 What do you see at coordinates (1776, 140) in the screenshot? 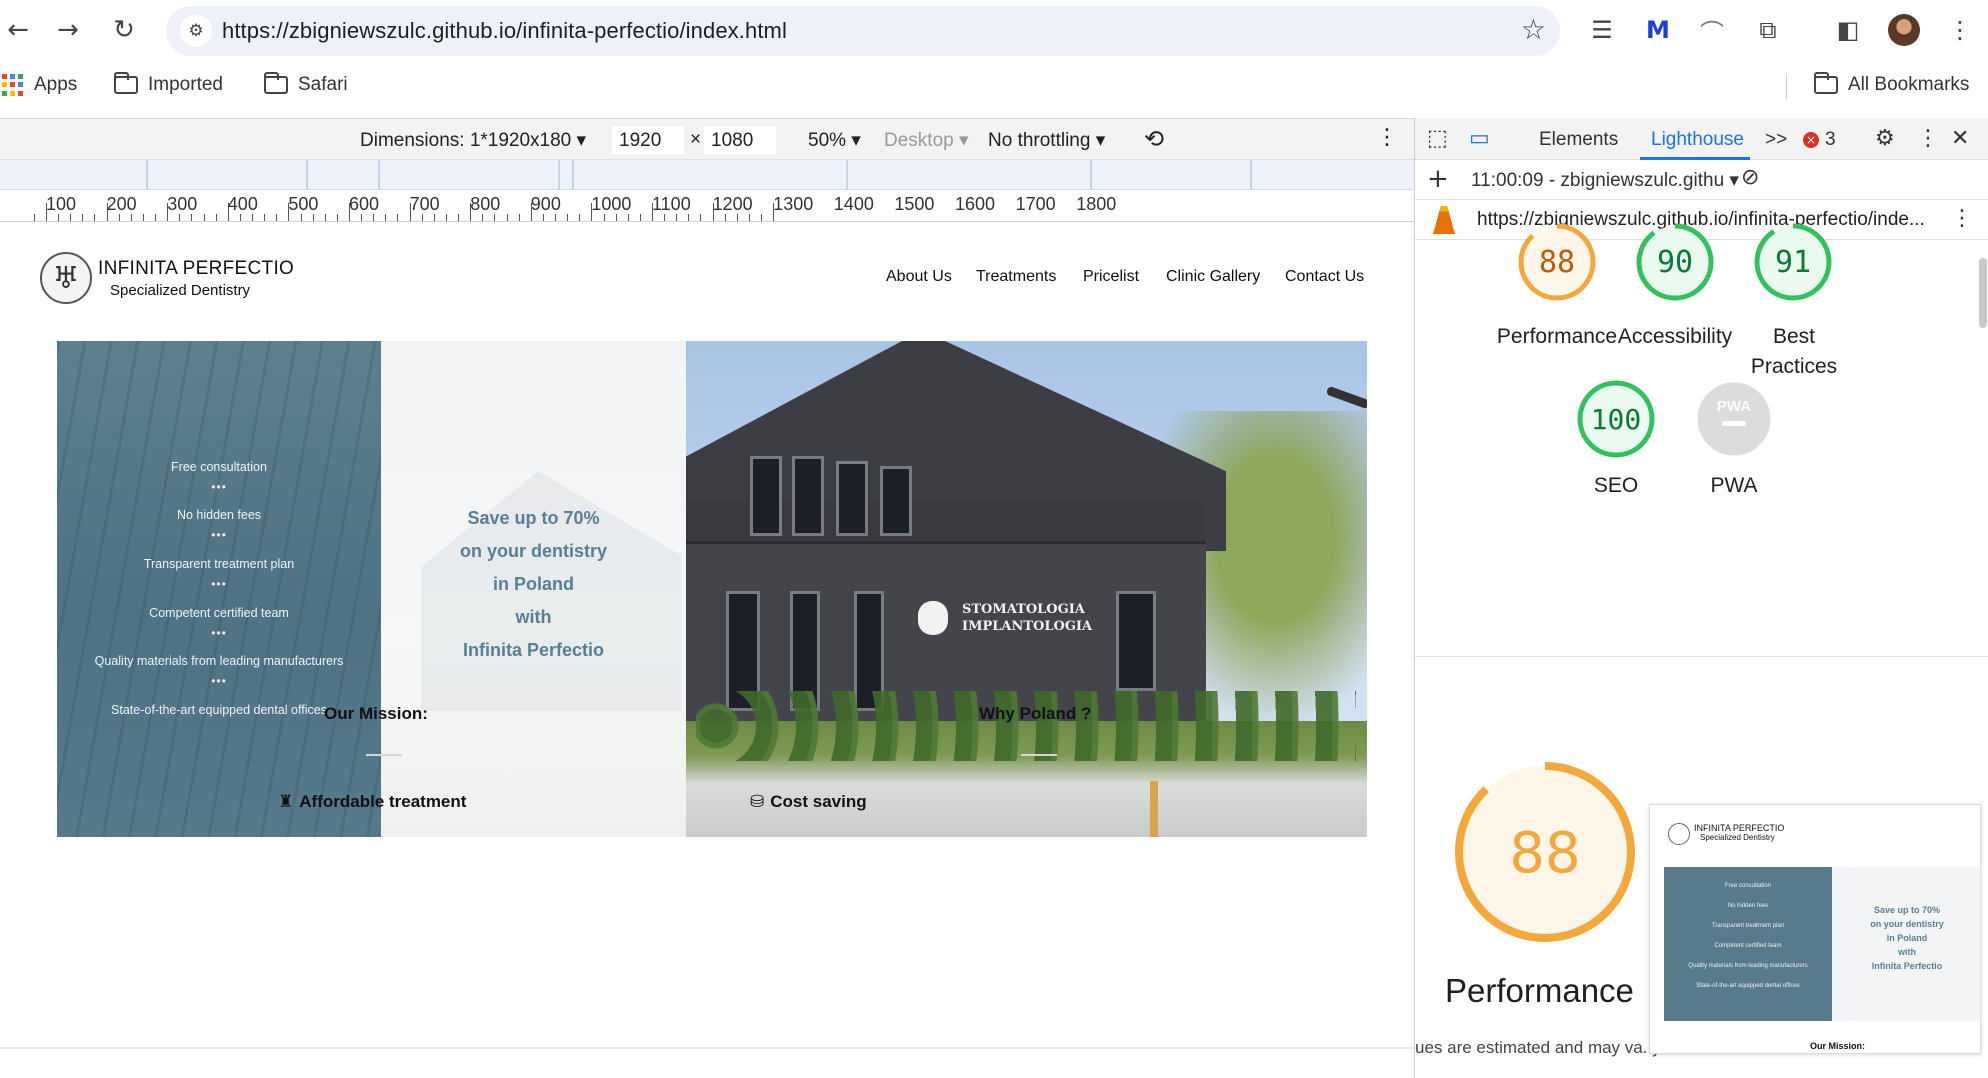
I see `more-tabs-button: >>` at bounding box center [1776, 140].